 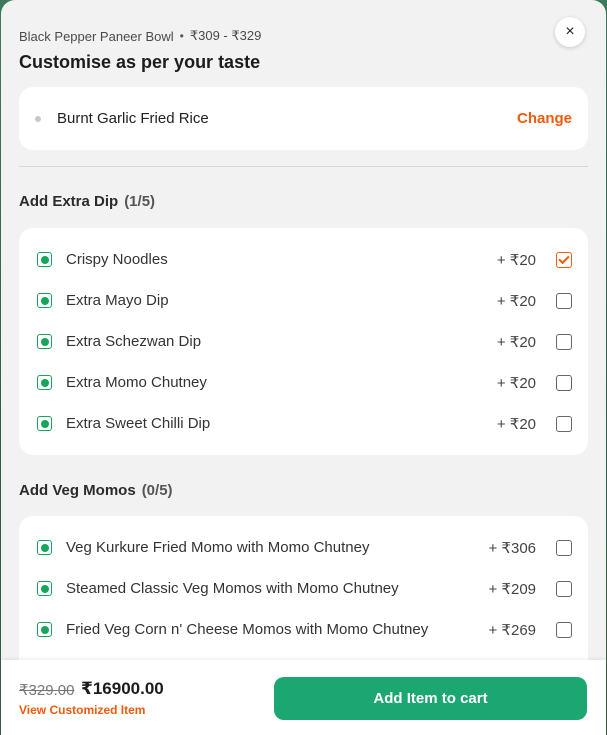 I want to click on selected-base-card: Burnt Garlic Fried Rice Change, so click(x=303, y=118).